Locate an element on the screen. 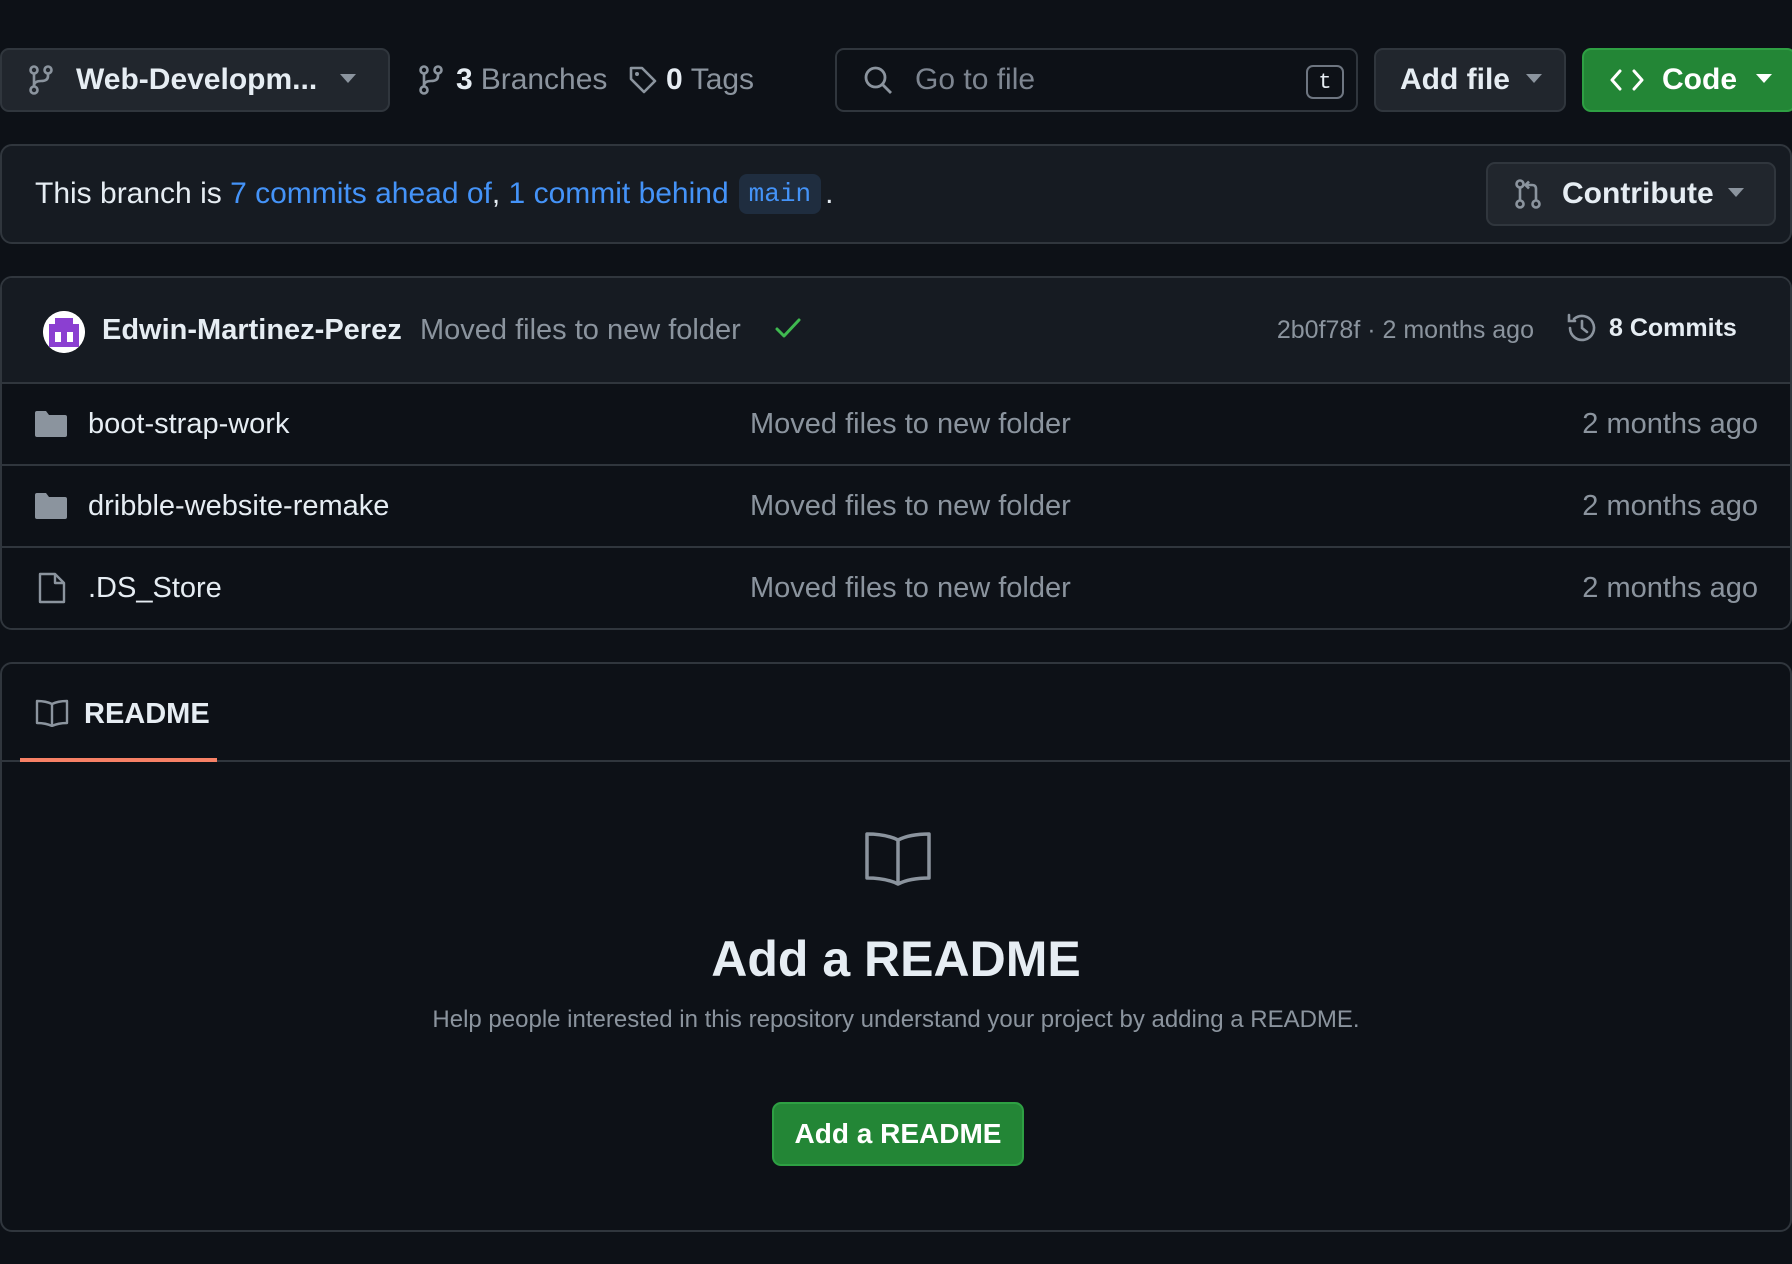 The image size is (1792, 1264). file-name: boot-strap-work is located at coordinates (188, 424).